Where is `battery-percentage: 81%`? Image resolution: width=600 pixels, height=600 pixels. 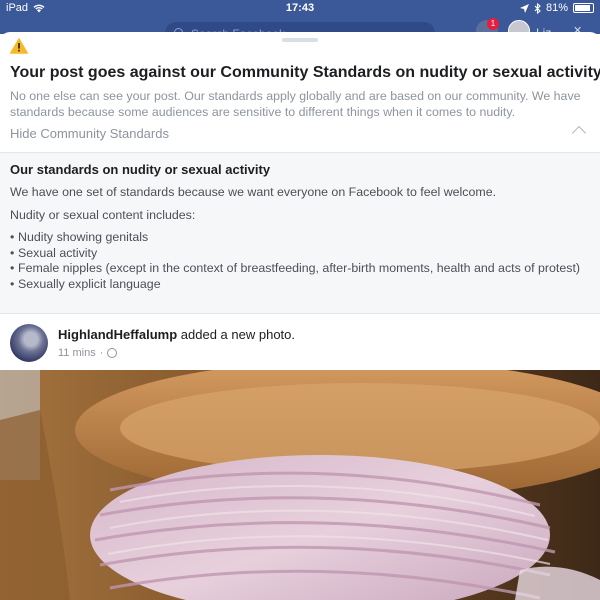
battery-percentage: 81% is located at coordinates (556, 8).